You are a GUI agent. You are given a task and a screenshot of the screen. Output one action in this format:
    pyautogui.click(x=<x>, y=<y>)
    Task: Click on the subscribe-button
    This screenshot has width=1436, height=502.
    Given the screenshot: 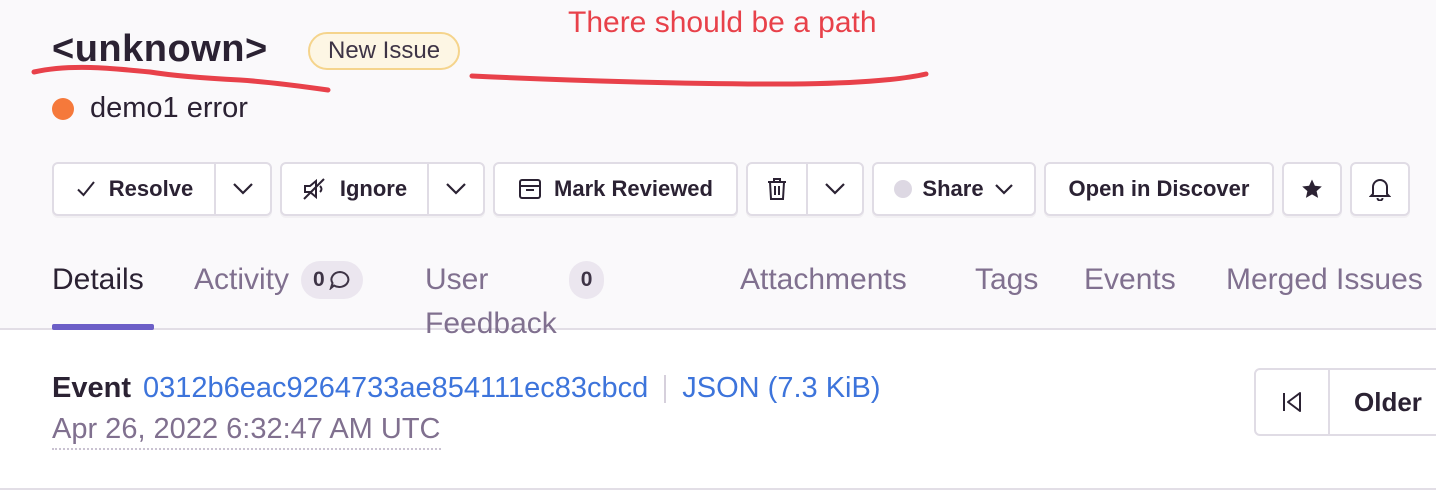 What is the action you would take?
    pyautogui.click(x=1380, y=189)
    